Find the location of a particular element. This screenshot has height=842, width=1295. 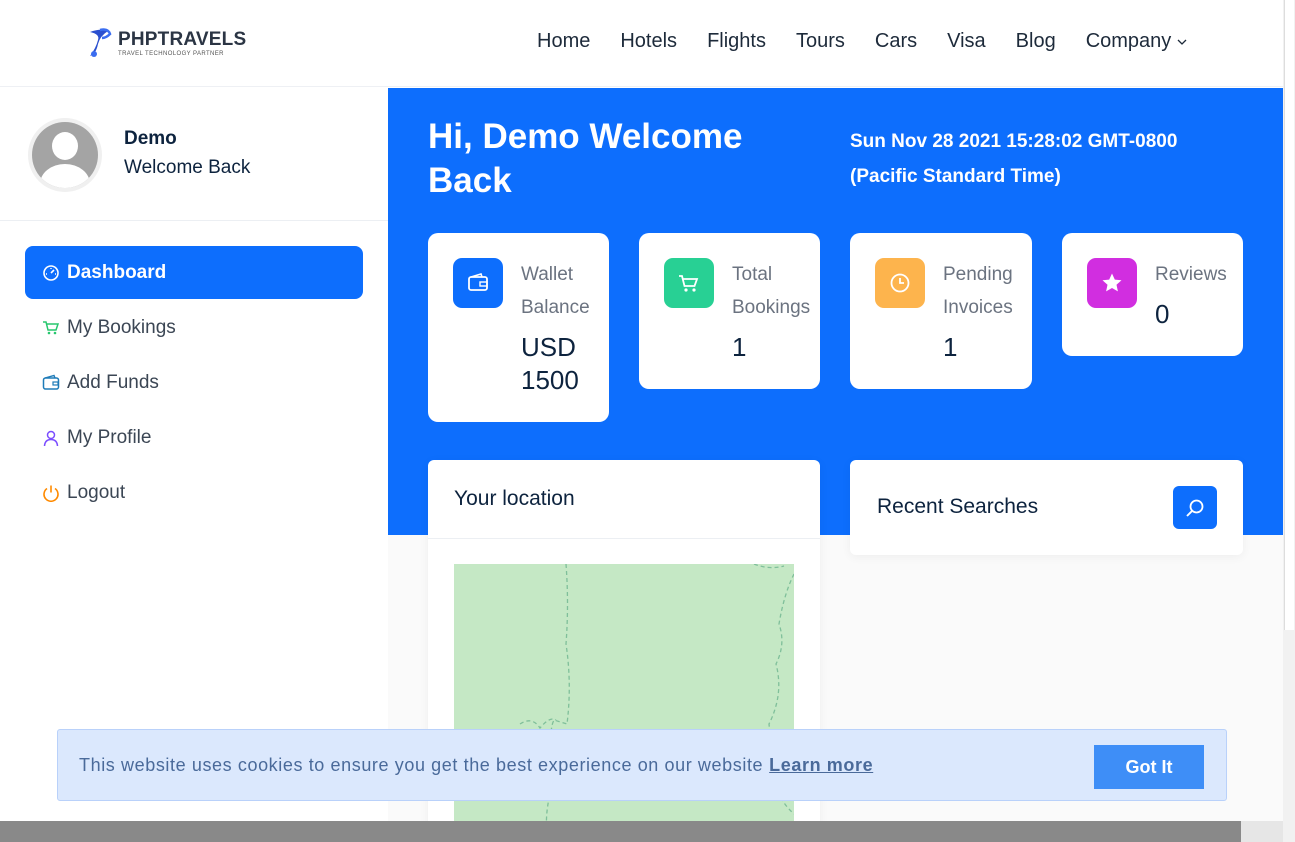

scrollbar-thumb is located at coordinates (1289, 315).